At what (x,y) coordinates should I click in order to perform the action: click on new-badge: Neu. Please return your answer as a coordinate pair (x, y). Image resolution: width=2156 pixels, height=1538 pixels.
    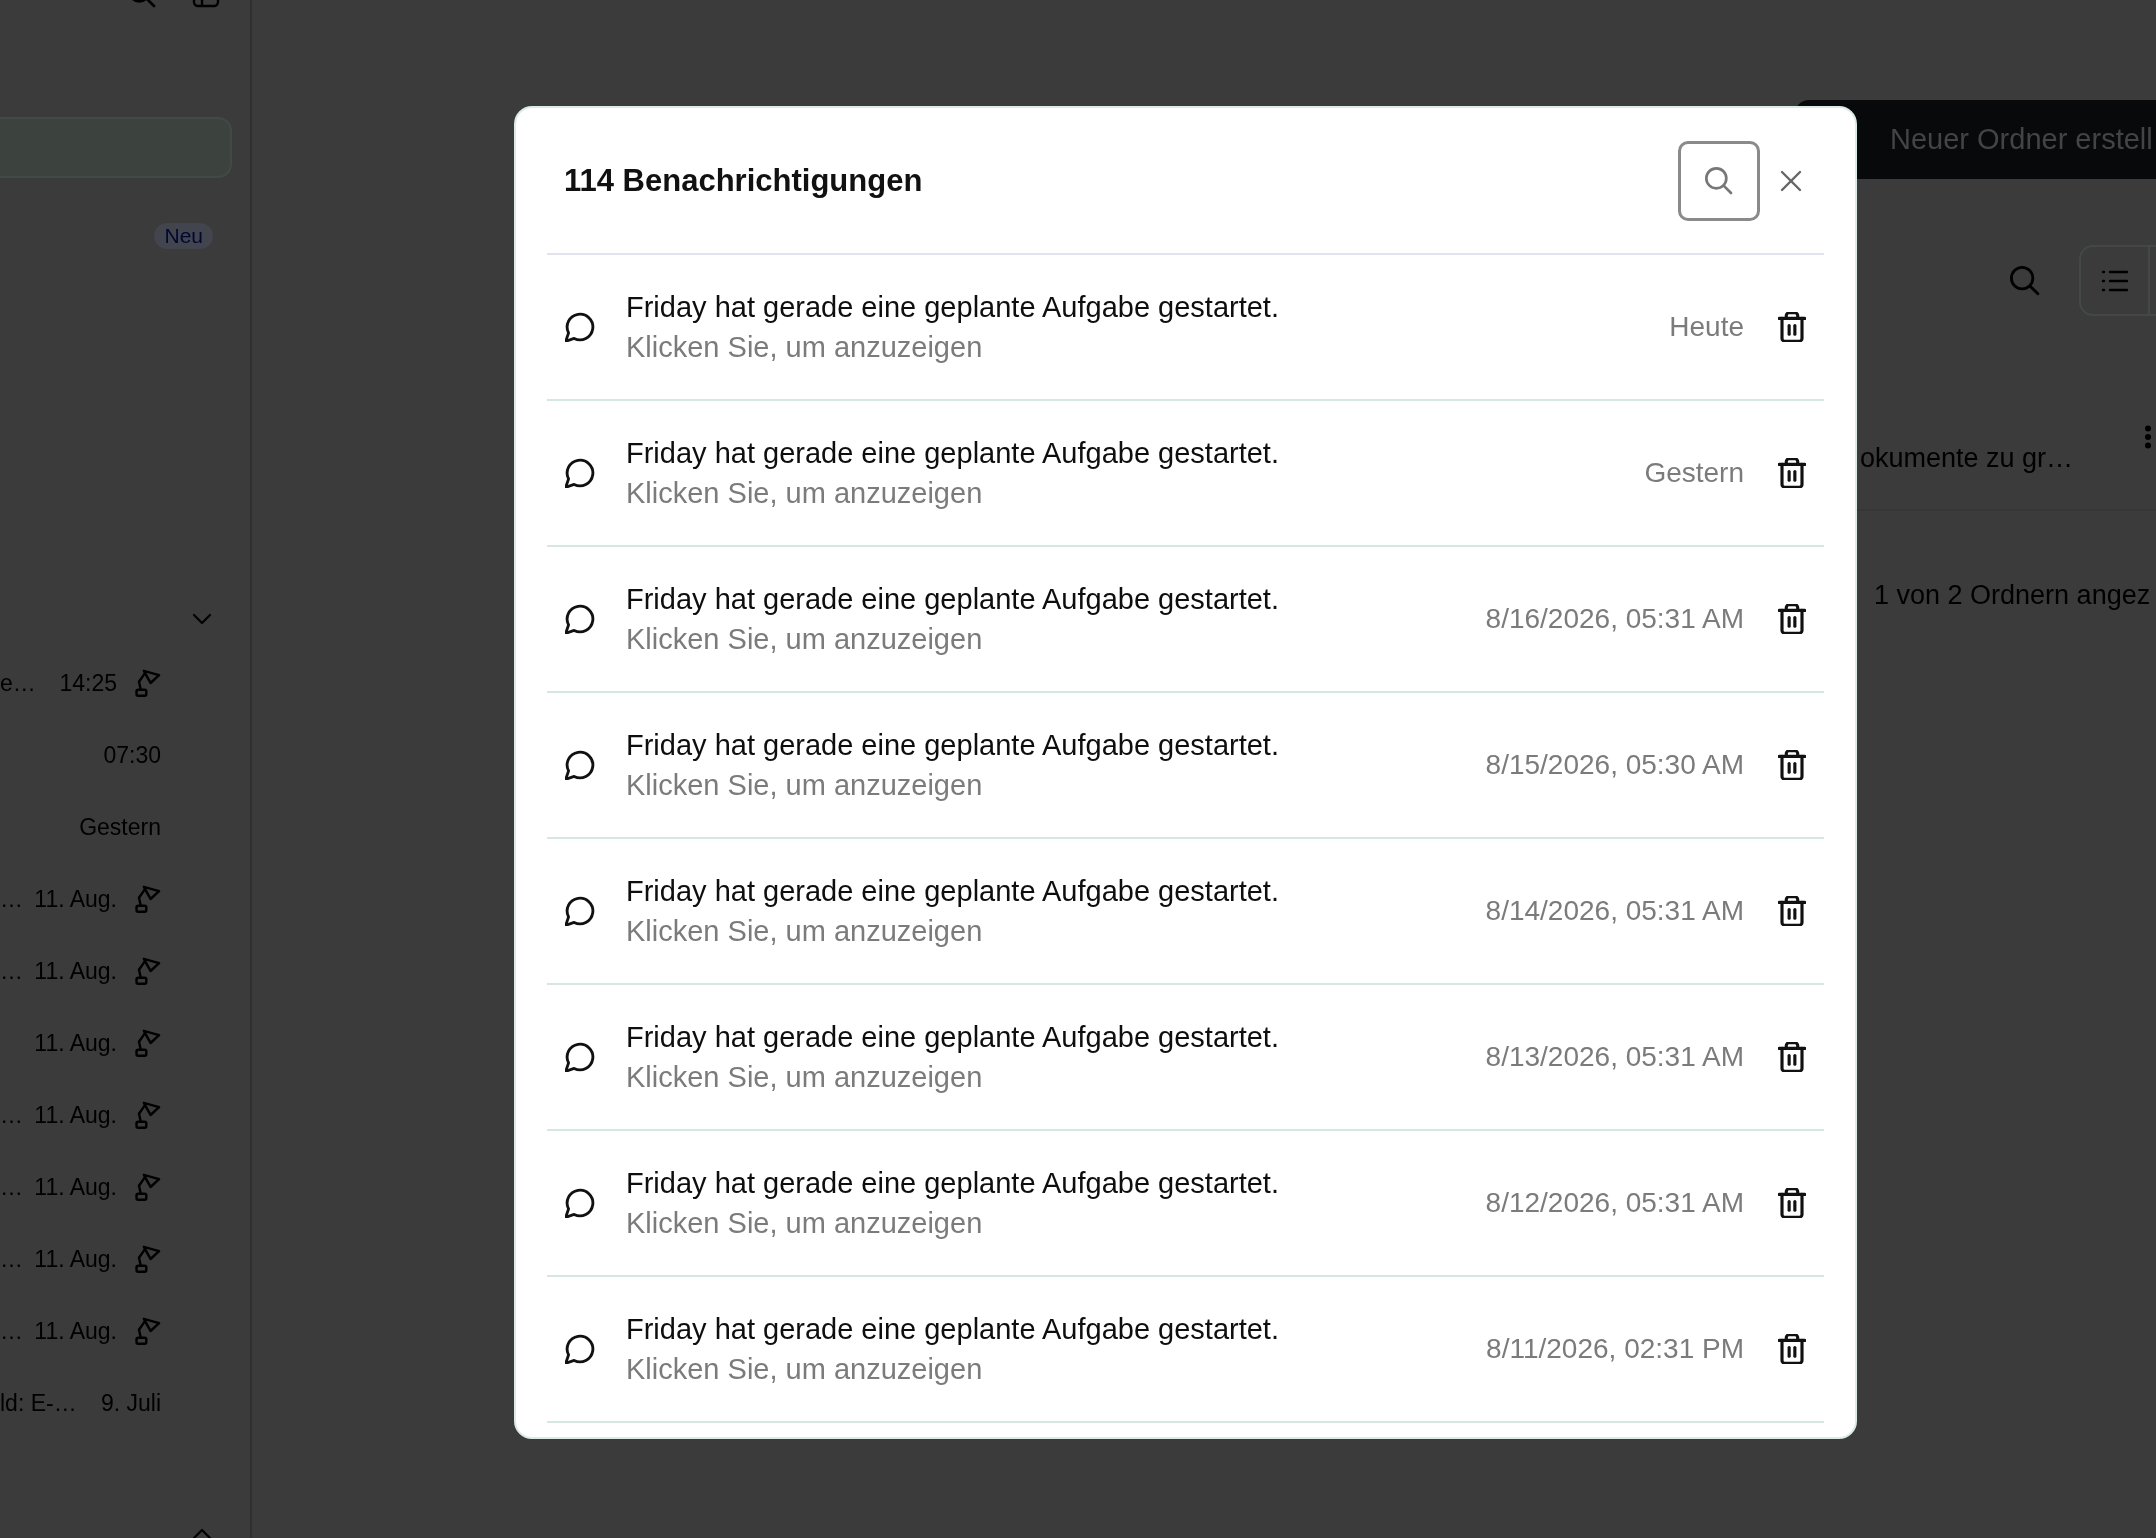
    Looking at the image, I should click on (183, 236).